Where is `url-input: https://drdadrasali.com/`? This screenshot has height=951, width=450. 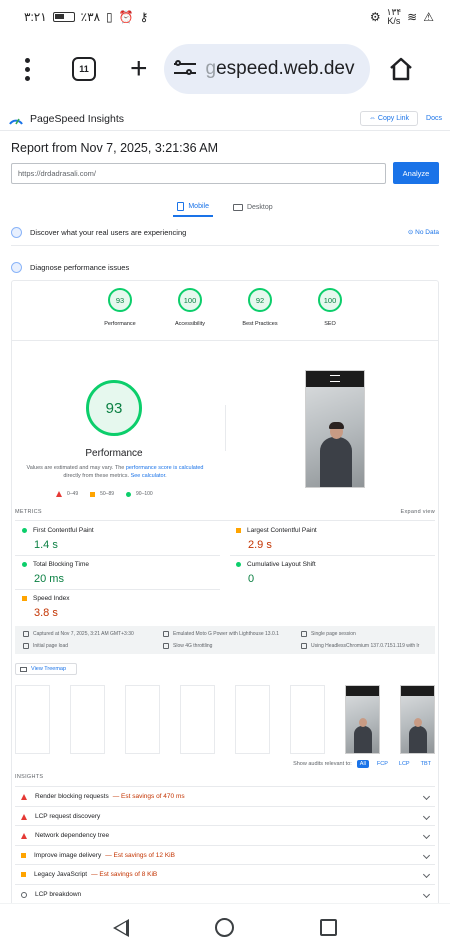 url-input: https://drdadrasali.com/ is located at coordinates (198, 173).